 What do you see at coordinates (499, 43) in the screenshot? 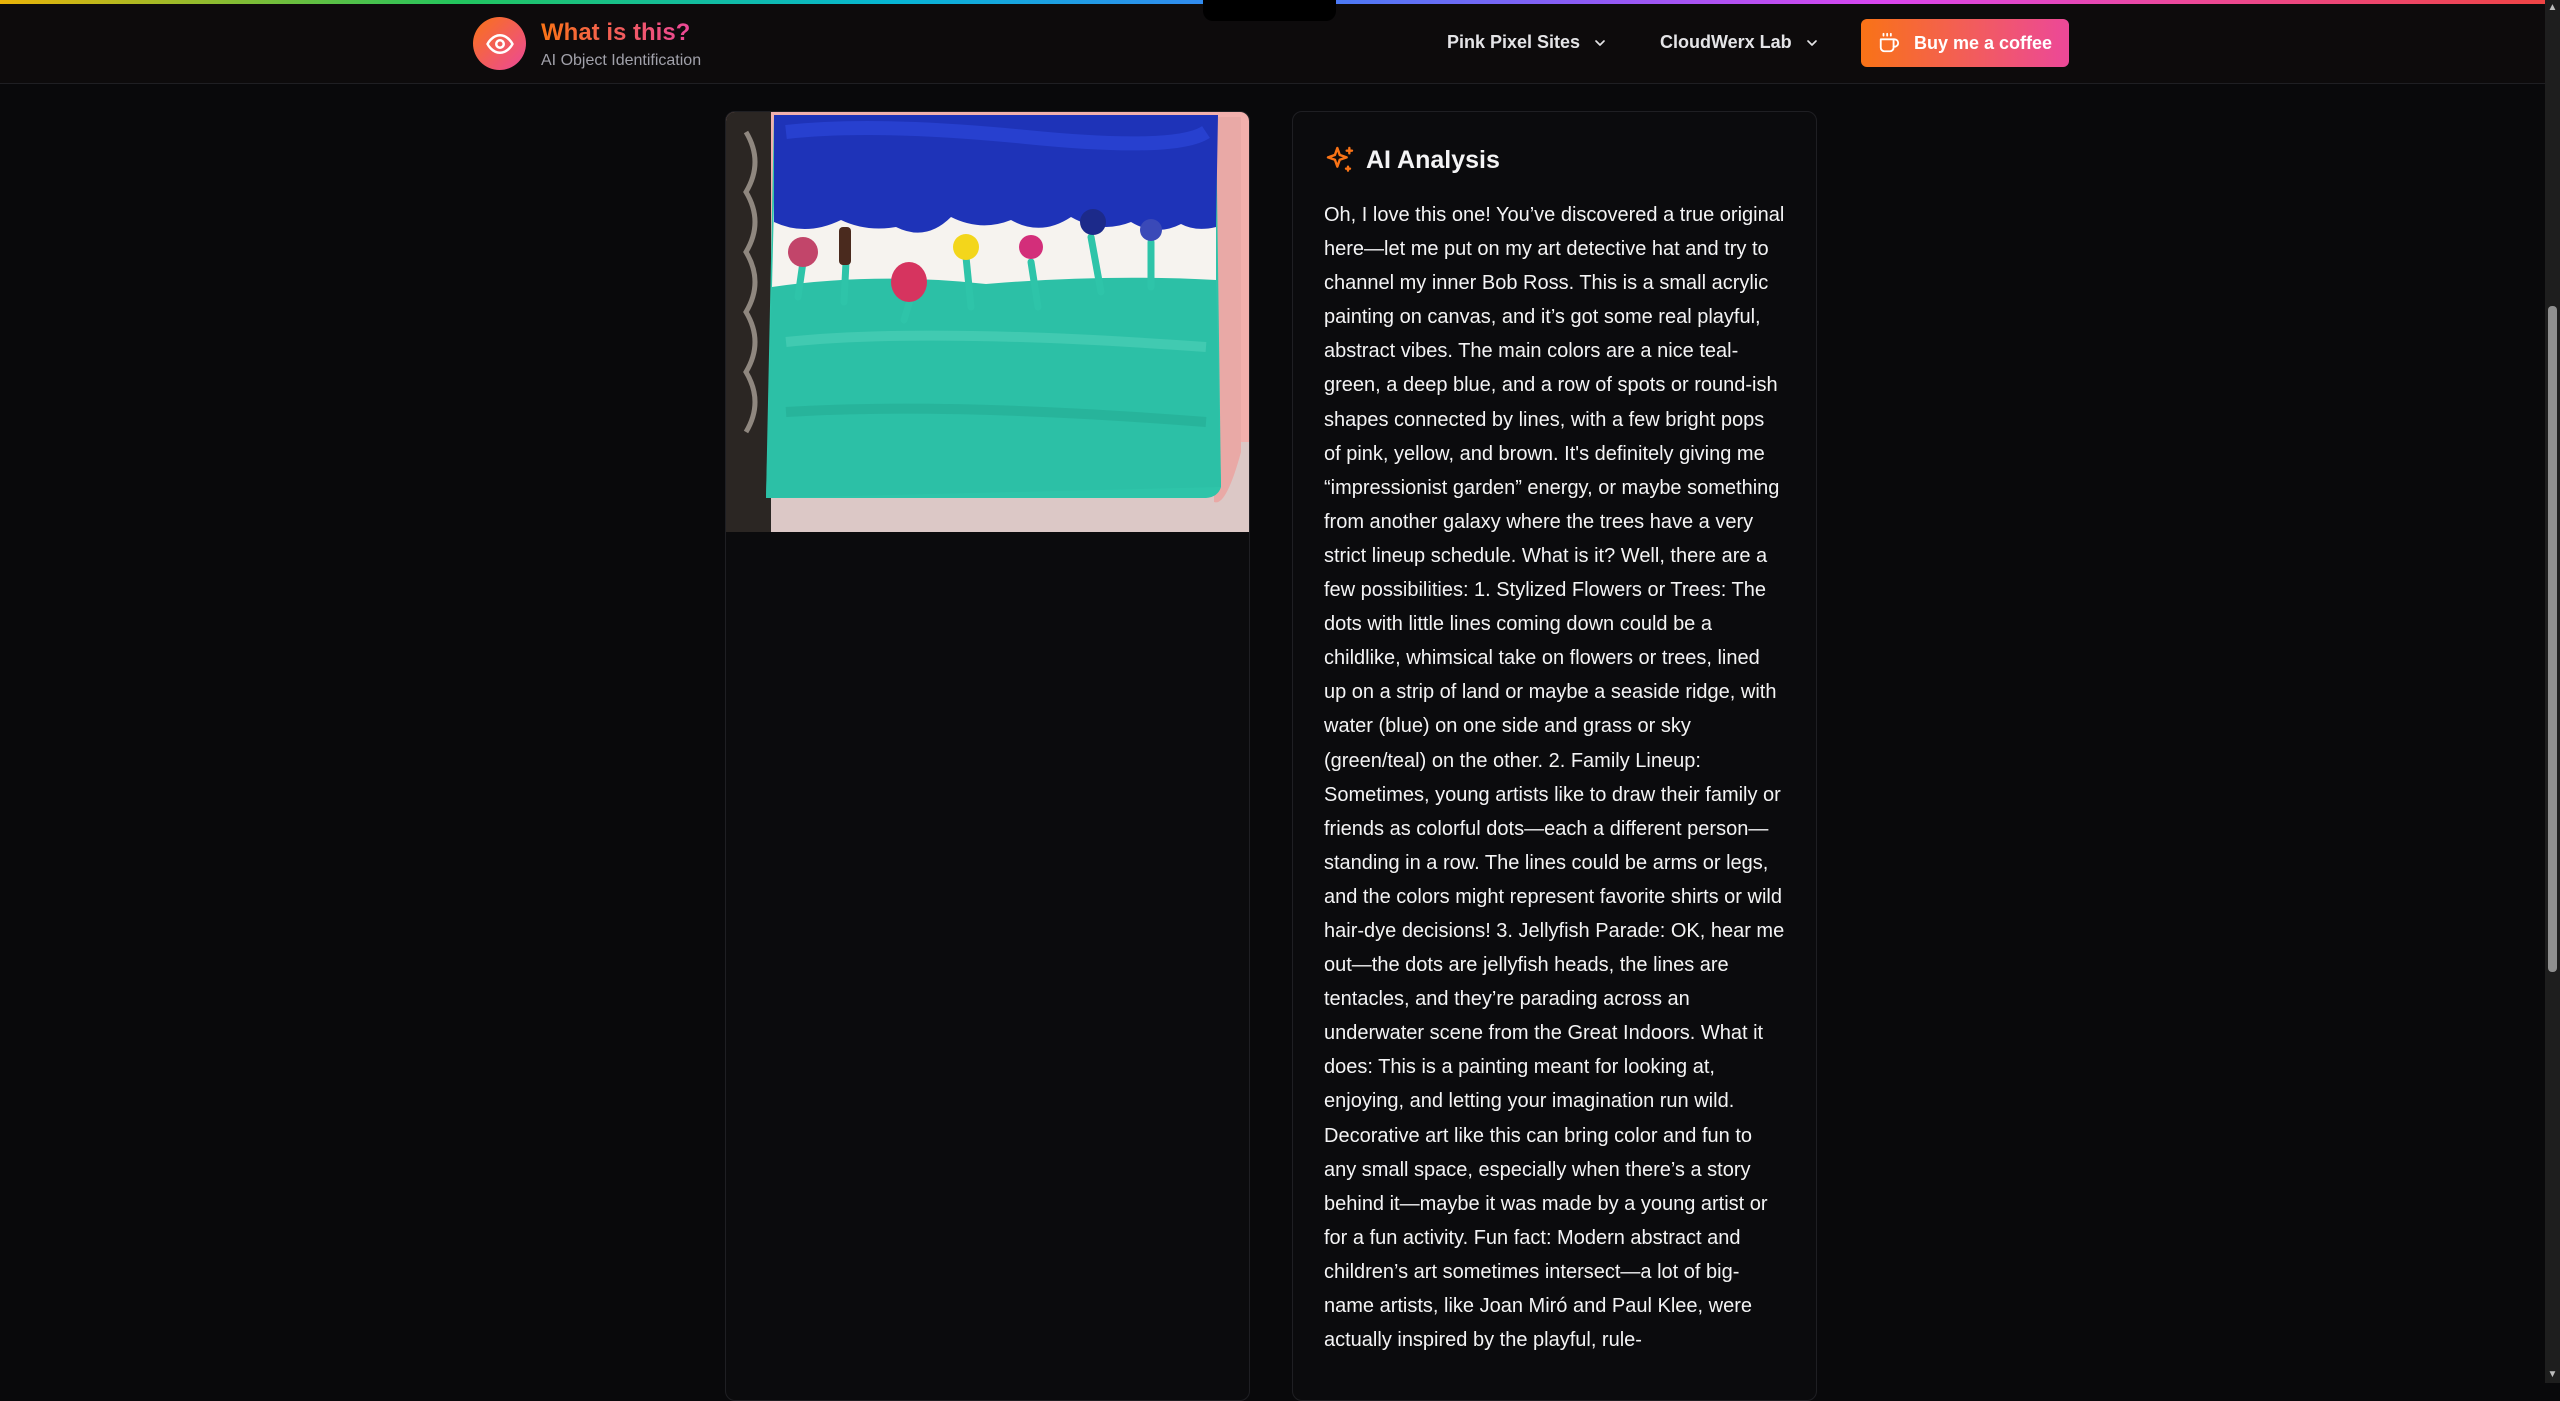
I see `logo-eye-icon` at bounding box center [499, 43].